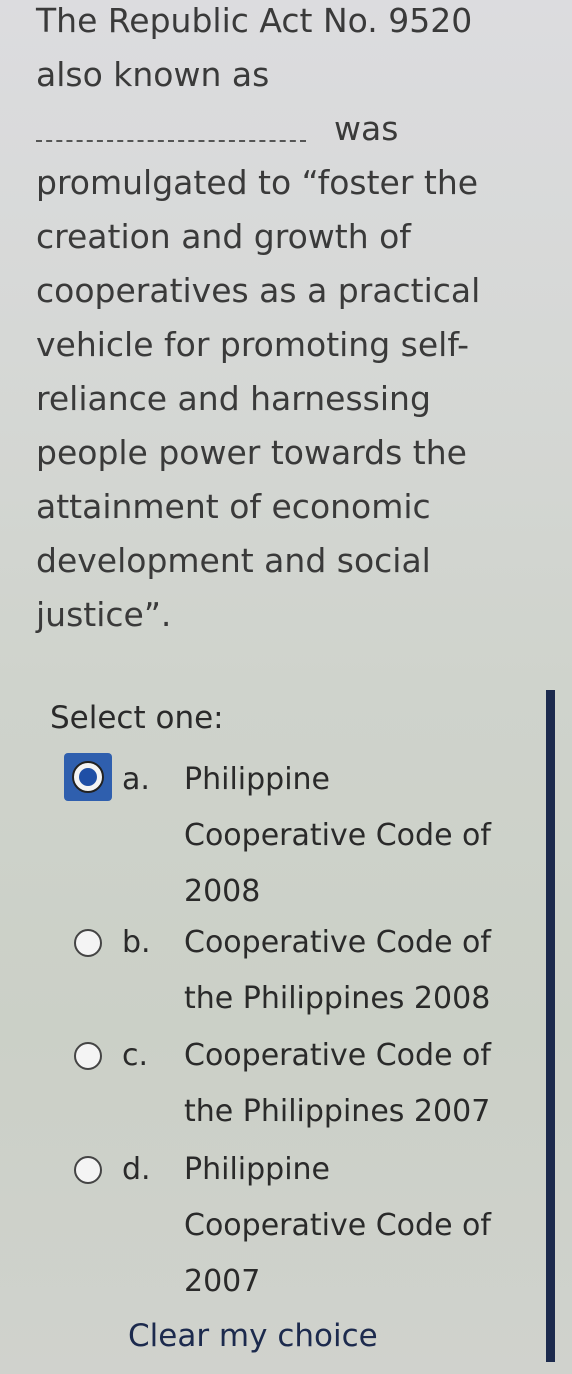 This screenshot has height=1374, width=572. I want to click on question-line: development and social, so click(233, 560).